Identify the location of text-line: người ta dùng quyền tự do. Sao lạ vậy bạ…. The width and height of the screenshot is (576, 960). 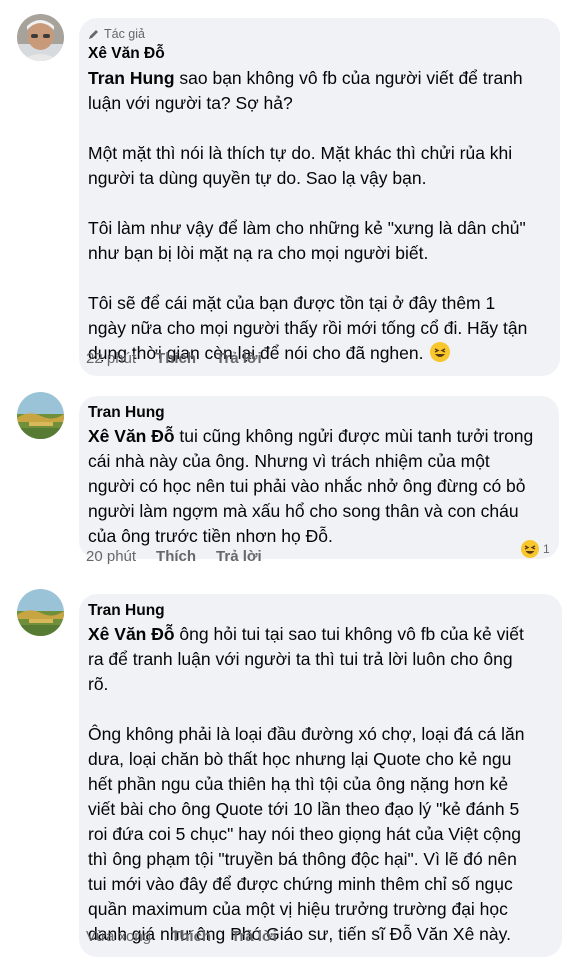
(257, 178).